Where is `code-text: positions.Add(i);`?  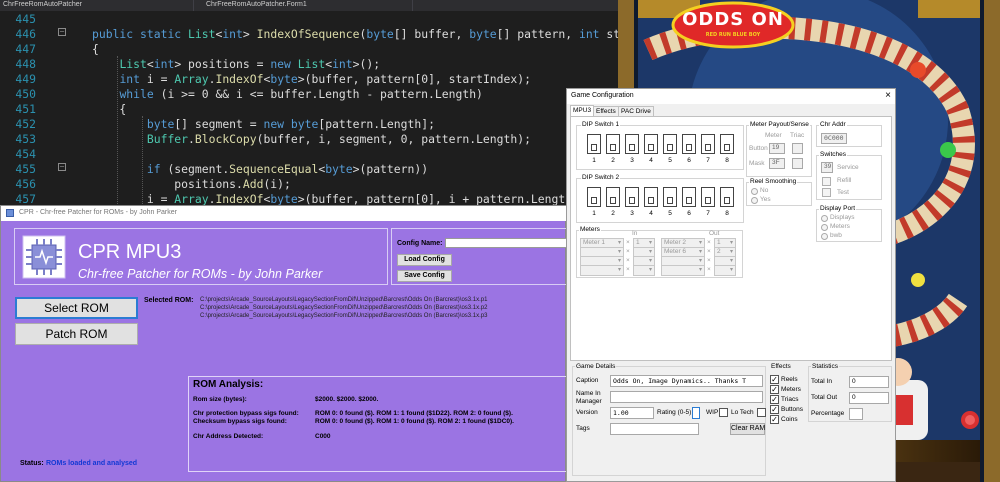
code-text: positions.Add(i); is located at coordinates (191, 184).